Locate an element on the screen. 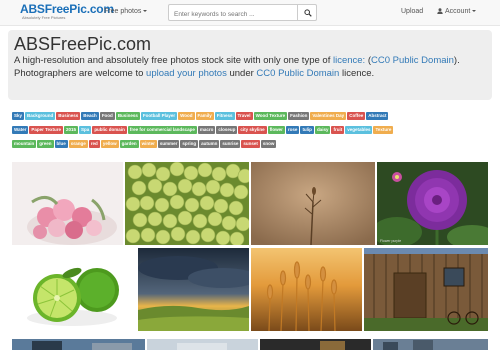  tag-link: rose is located at coordinates (292, 130).